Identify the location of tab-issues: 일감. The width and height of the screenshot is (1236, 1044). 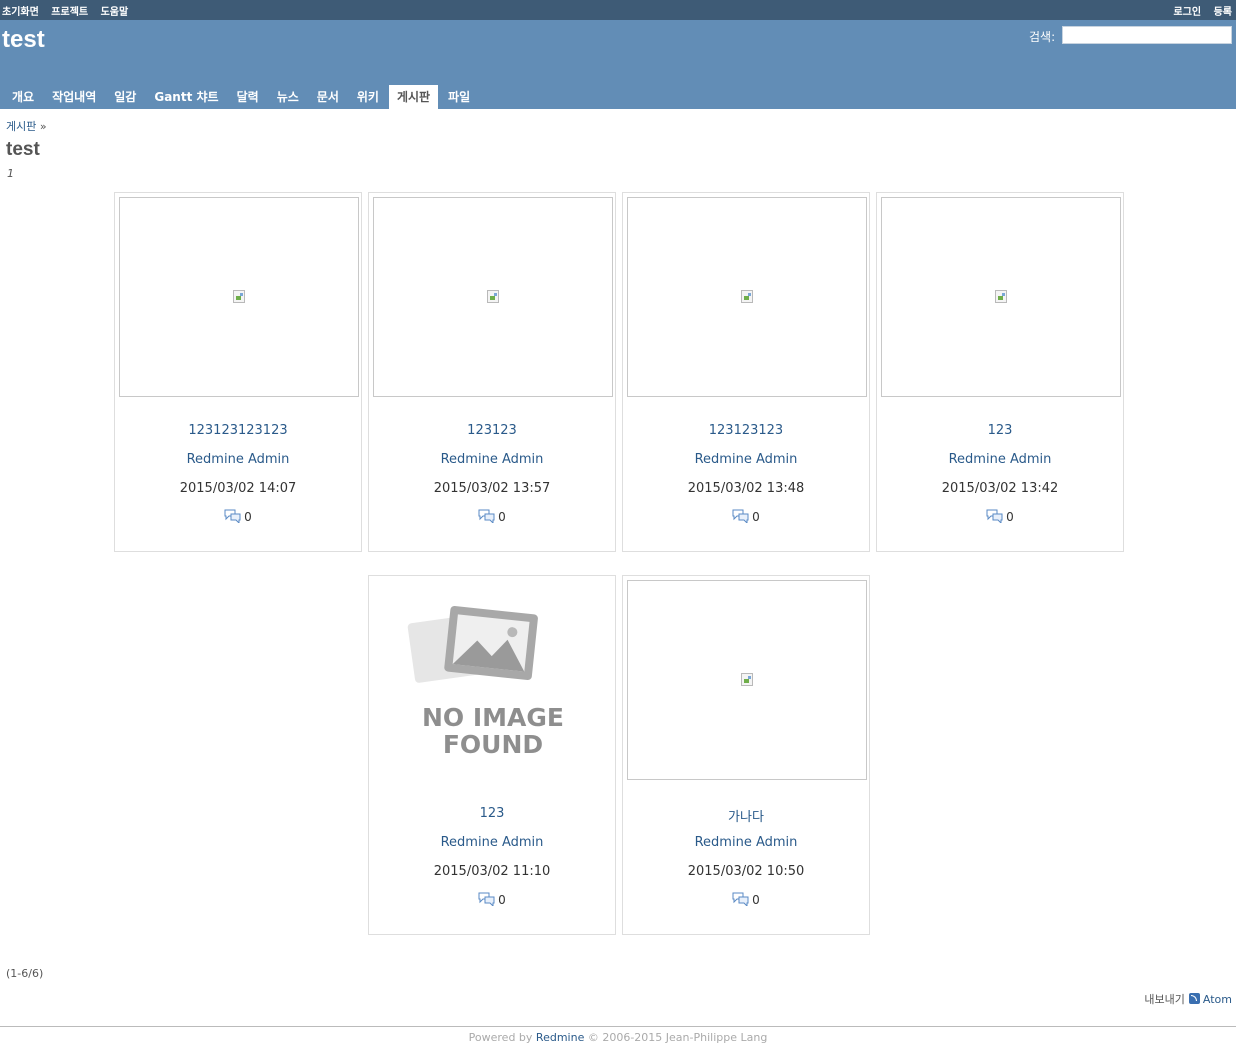
(125, 97).